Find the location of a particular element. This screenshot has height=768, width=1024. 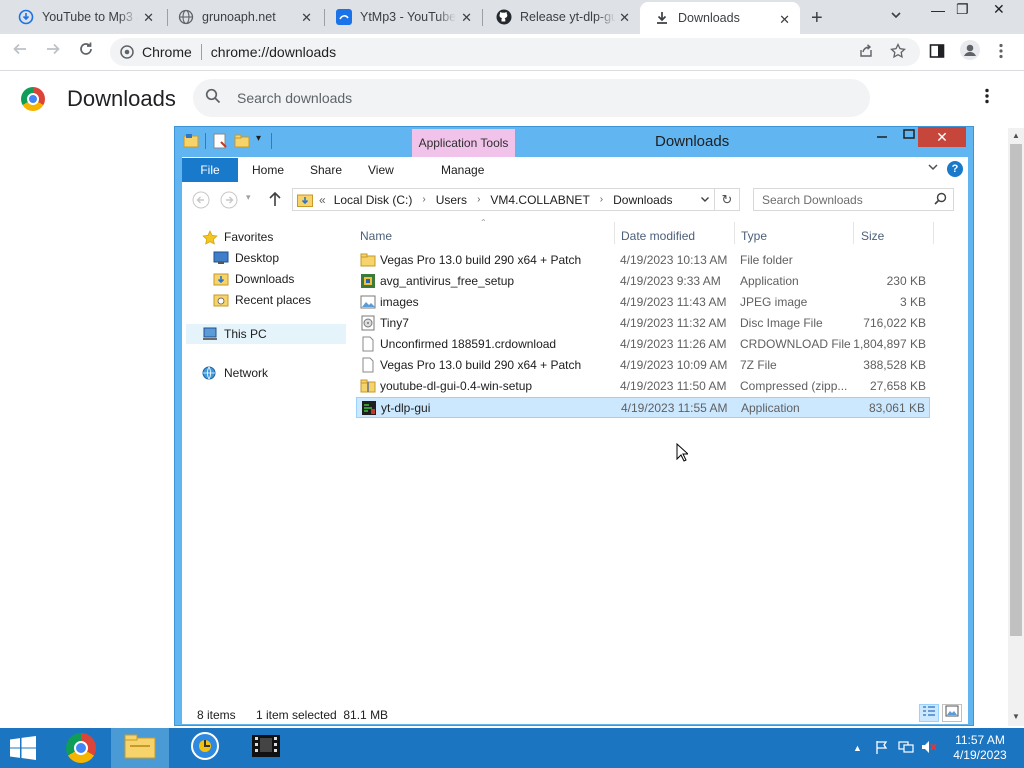

omnibox-url: chrome://downloads is located at coordinates (273, 52).